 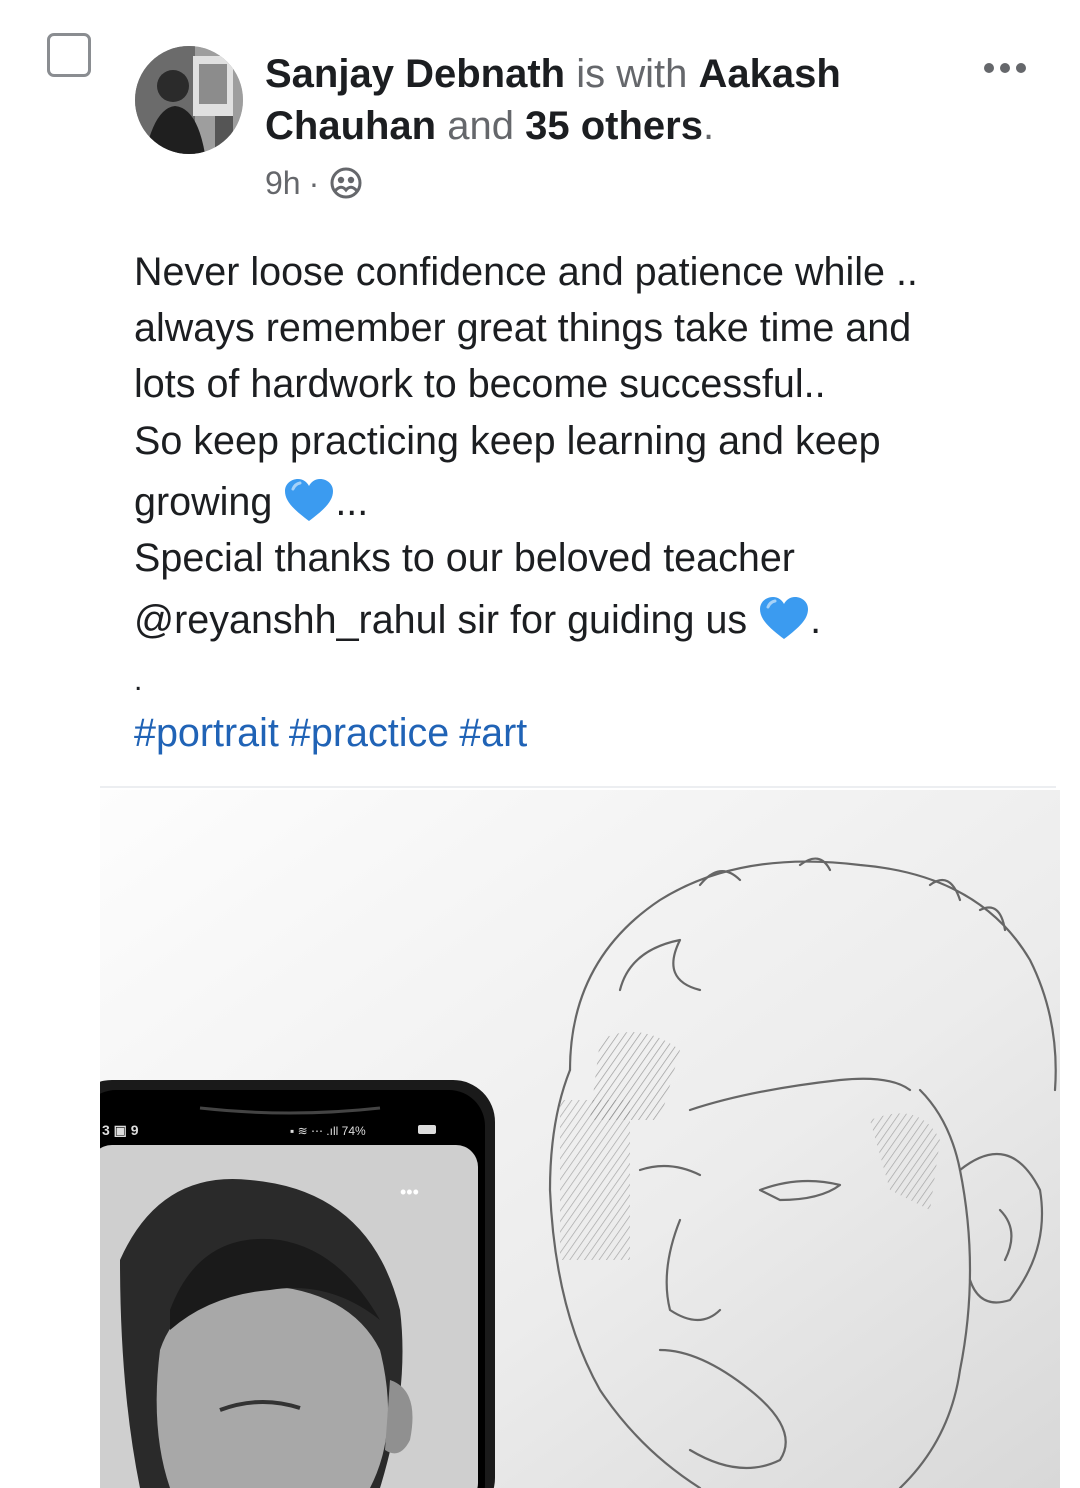 What do you see at coordinates (441, 620) in the screenshot?
I see `post-text-mention: @reyanshh_rahul sir for guiding us` at bounding box center [441, 620].